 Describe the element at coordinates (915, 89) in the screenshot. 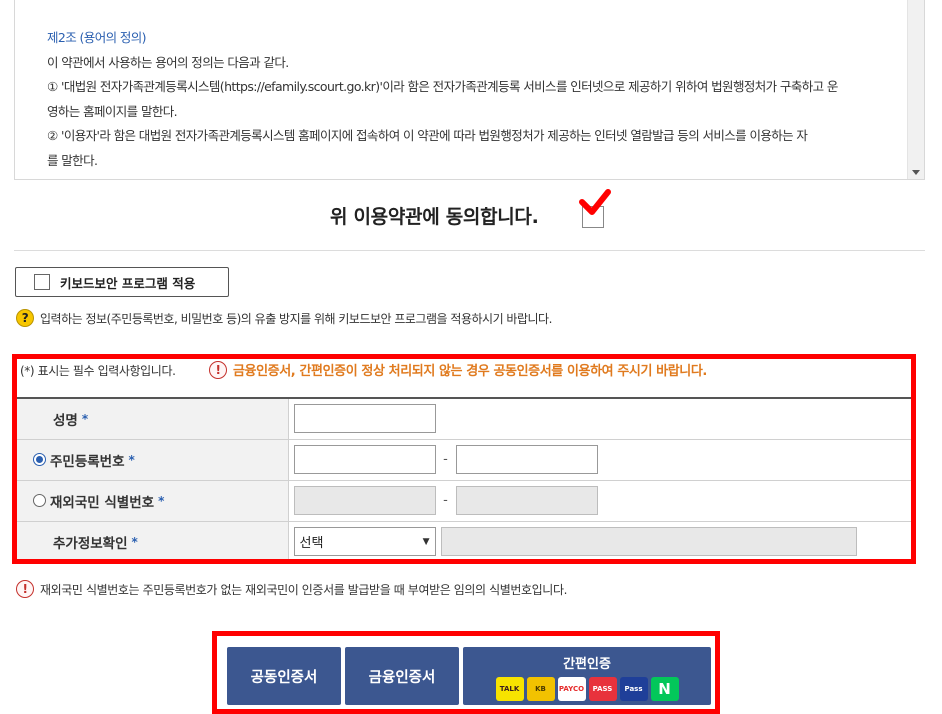

I see `terms-scrollbar` at that location.